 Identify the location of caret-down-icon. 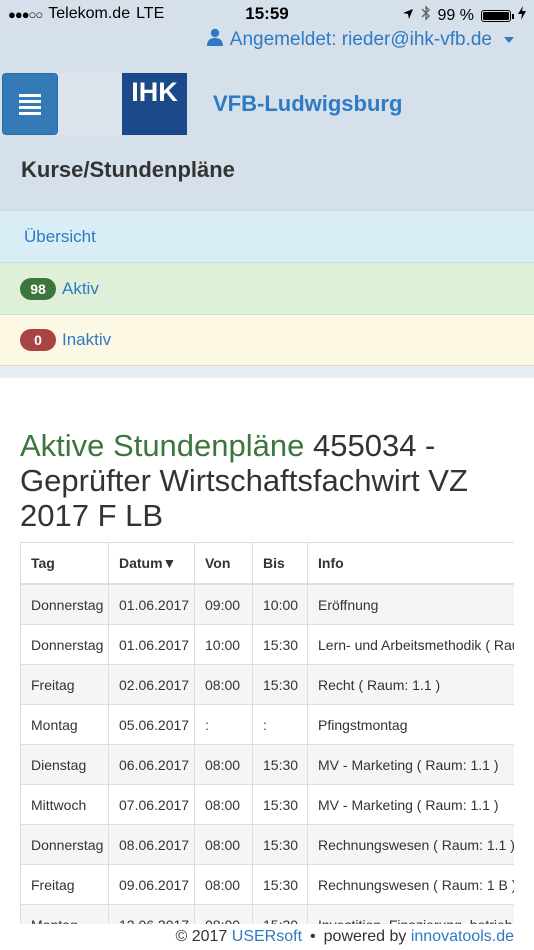
(509, 40).